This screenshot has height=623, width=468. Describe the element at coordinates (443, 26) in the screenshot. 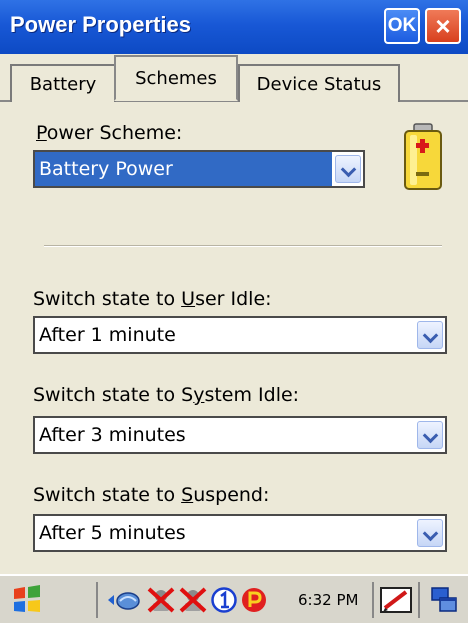

I see `close-button: ×` at that location.